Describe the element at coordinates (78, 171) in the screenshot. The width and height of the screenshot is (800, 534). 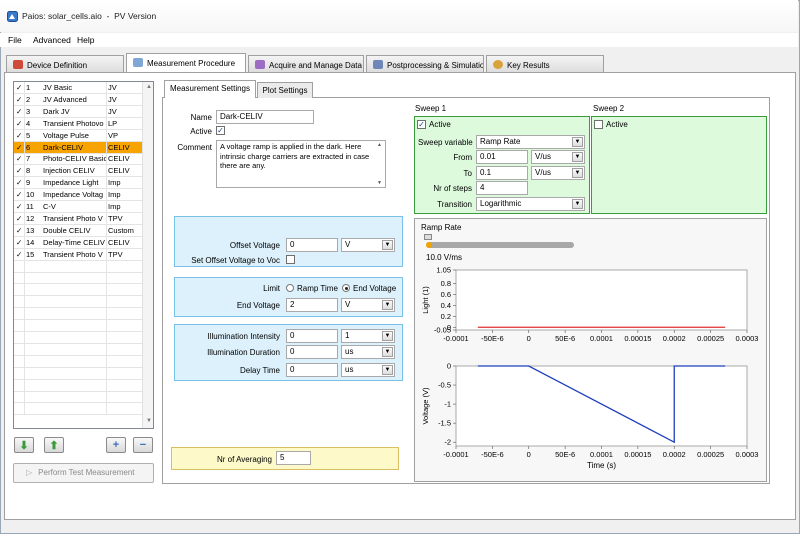
I see `list-item: ✓ 8 Injection CELIV CELIV` at that location.